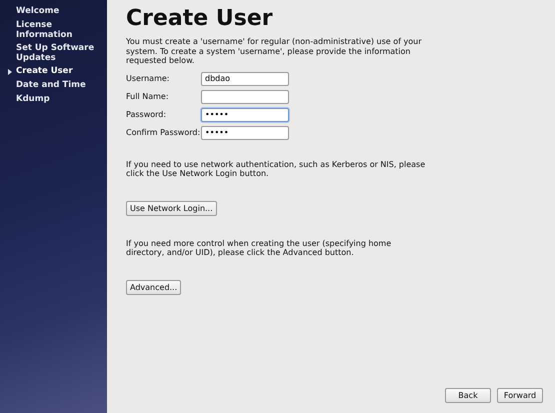 This screenshot has height=413, width=555. What do you see at coordinates (274, 51) in the screenshot?
I see `intro-text: You must create a 'username' for regular (non-administrative) use of your system. To create a system 'username', please provide the information requested below.` at bounding box center [274, 51].